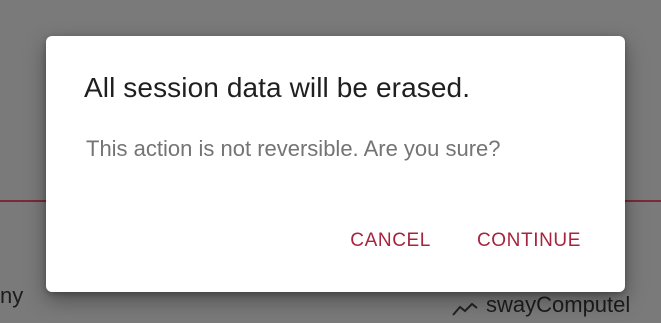  What do you see at coordinates (558, 304) in the screenshot?
I see `background-right-item-label: swayComputel` at bounding box center [558, 304].